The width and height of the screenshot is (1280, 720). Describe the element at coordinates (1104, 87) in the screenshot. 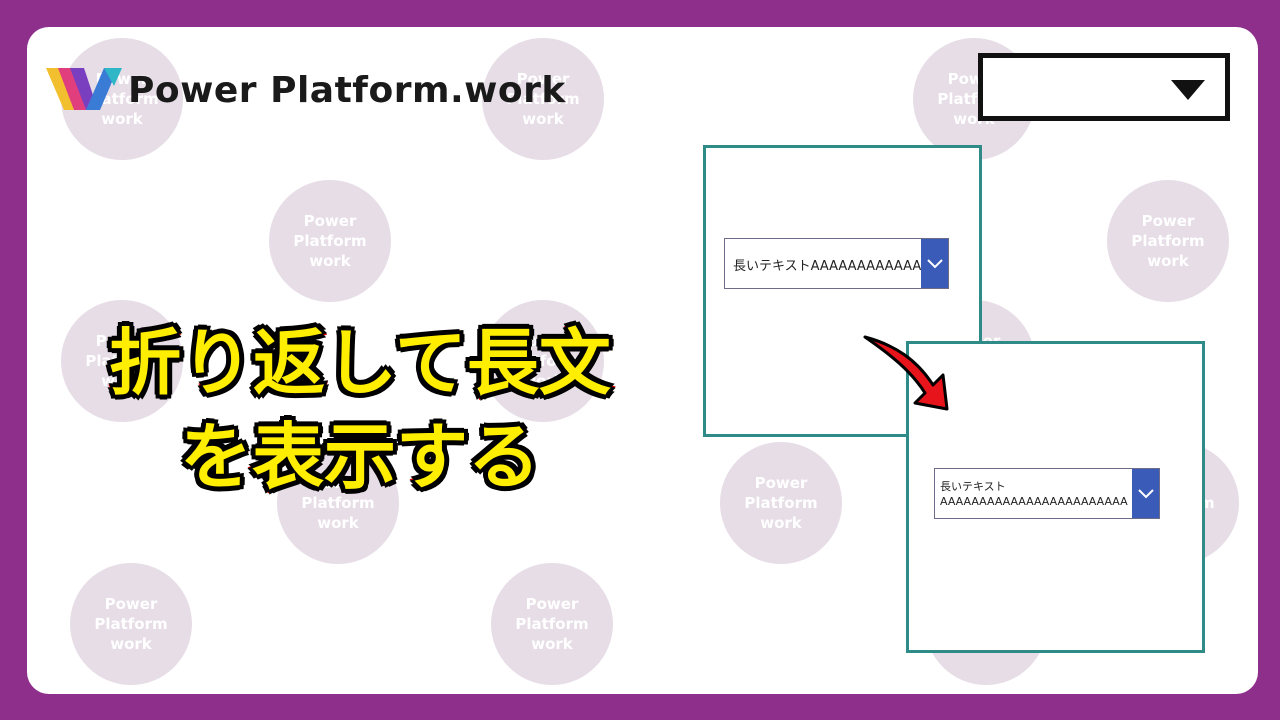

I see `dropdown-control` at that location.